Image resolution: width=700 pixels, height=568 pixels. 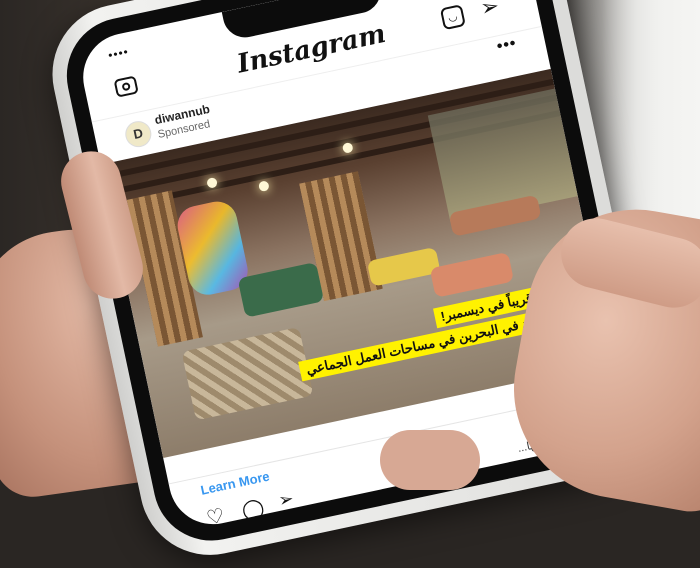 What do you see at coordinates (452, 17) in the screenshot?
I see `igtv-icon: ◡` at bounding box center [452, 17].